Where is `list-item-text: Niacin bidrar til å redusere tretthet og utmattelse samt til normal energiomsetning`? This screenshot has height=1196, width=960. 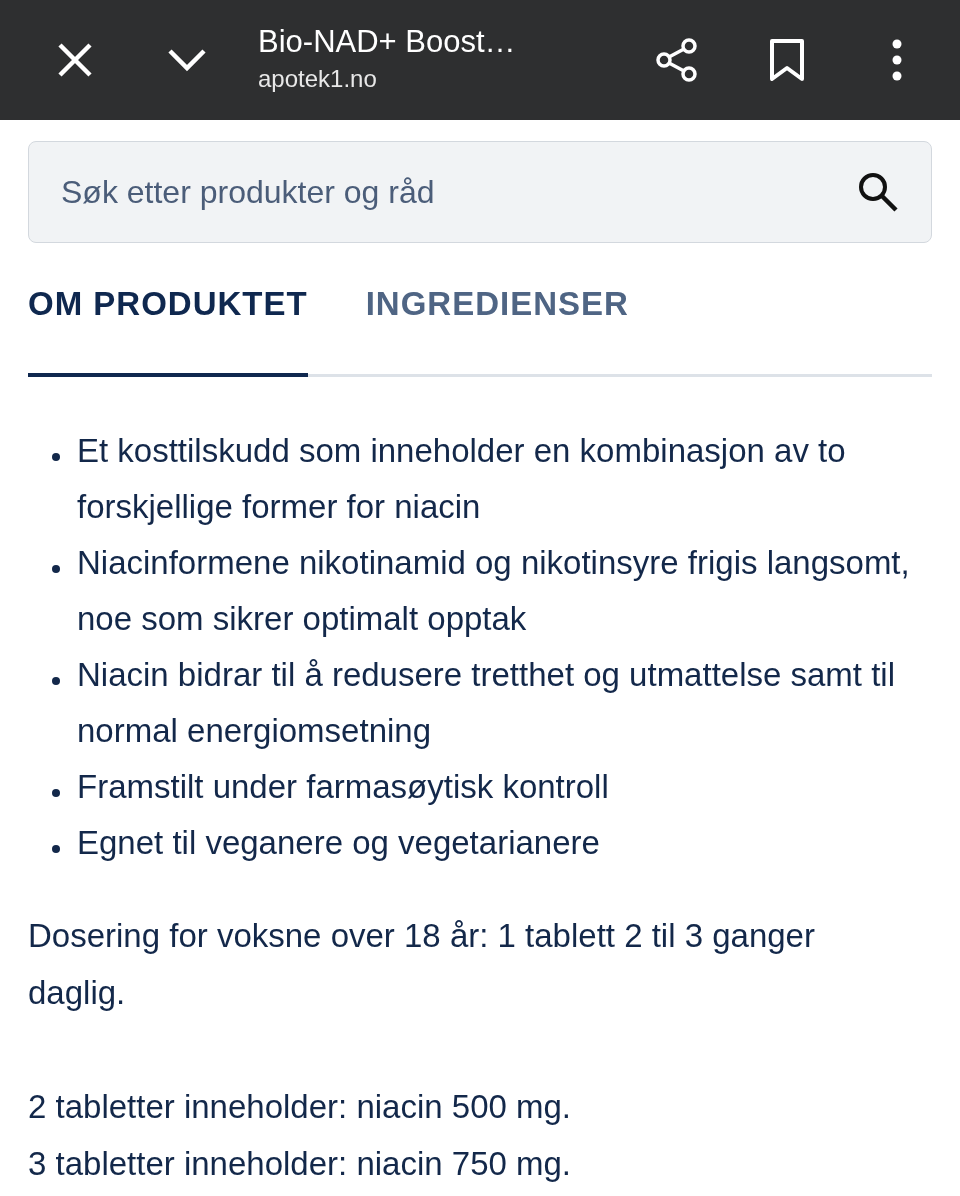
list-item-text: Niacin bidrar til å redusere tretthet og utmattelse samt til normal energiomsetning is located at coordinates (487, 702).